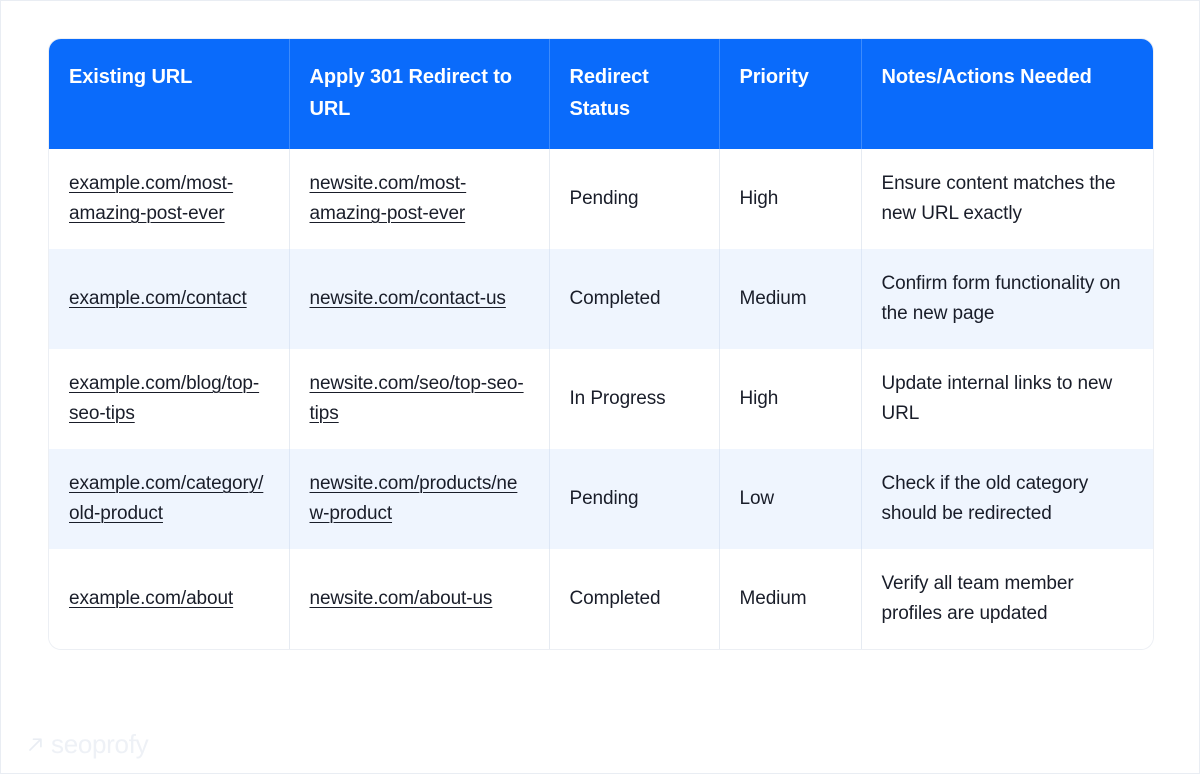 Image resolution: width=1200 pixels, height=774 pixels. I want to click on cell-existing-url: example.com/blog/top-seo-tips, so click(169, 399).